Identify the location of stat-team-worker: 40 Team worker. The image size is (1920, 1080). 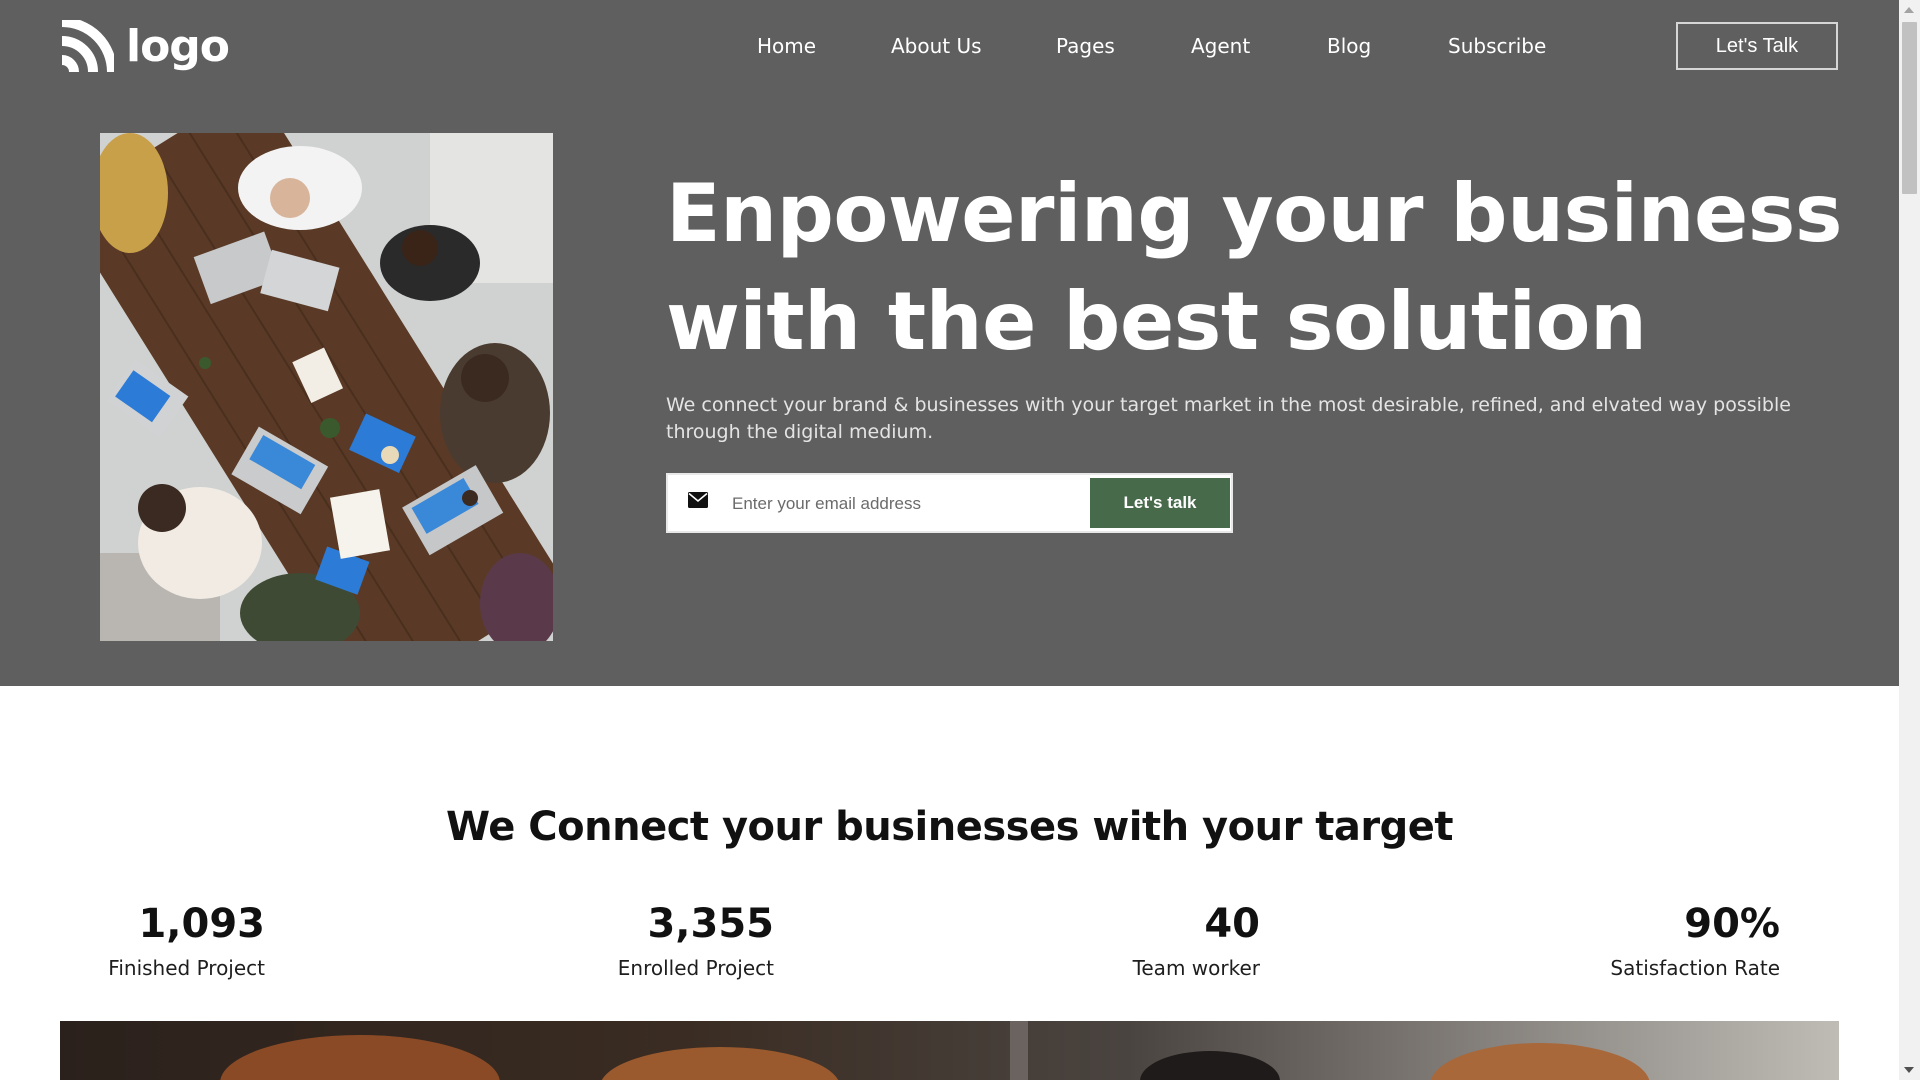
(1189, 941).